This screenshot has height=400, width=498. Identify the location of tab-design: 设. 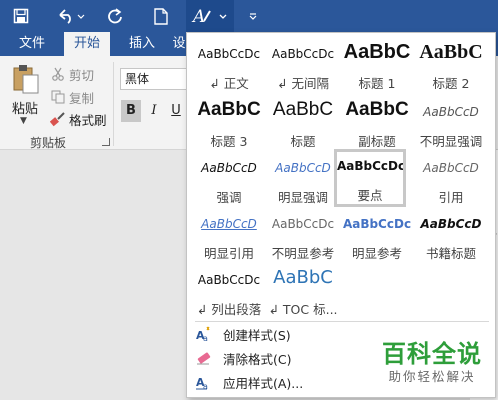
(179, 44).